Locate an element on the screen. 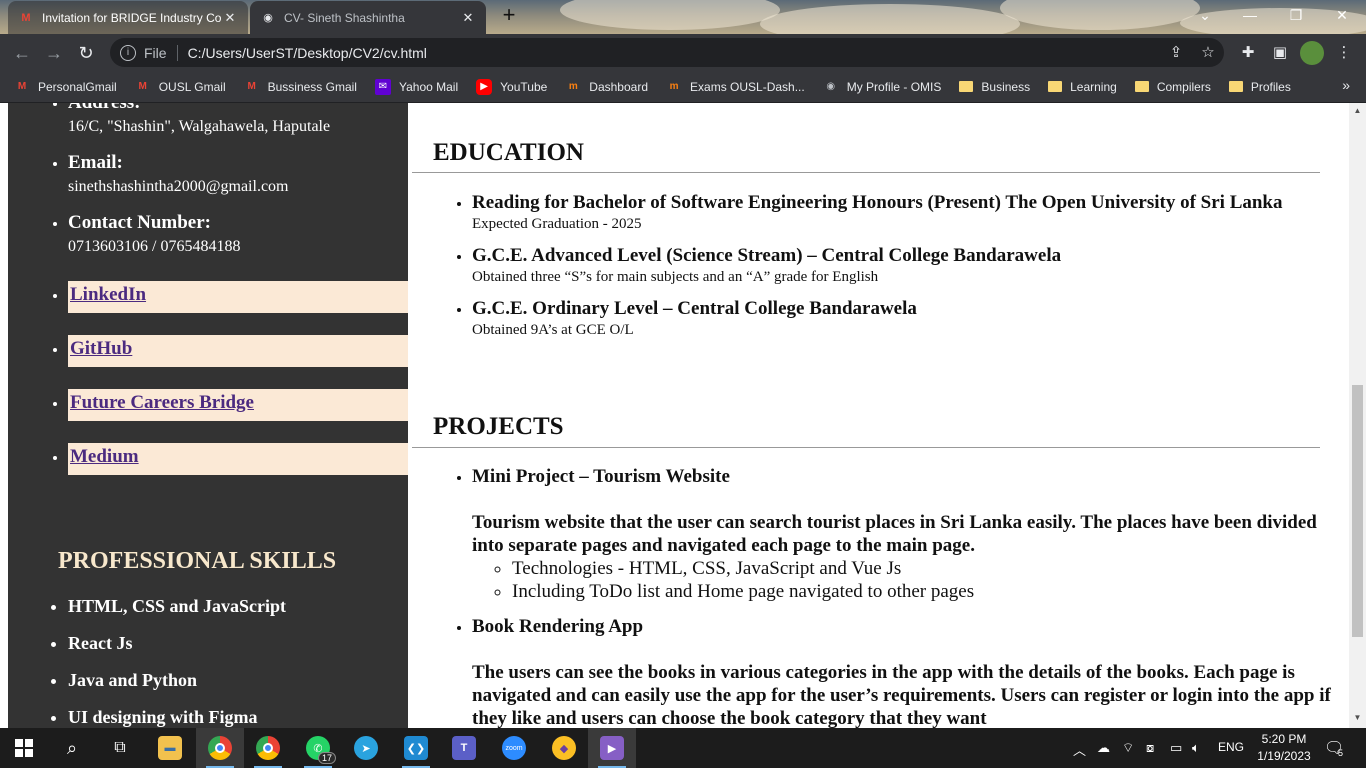 This screenshot has width=1366, height=768. search-button: ⌕ is located at coordinates (72, 748).